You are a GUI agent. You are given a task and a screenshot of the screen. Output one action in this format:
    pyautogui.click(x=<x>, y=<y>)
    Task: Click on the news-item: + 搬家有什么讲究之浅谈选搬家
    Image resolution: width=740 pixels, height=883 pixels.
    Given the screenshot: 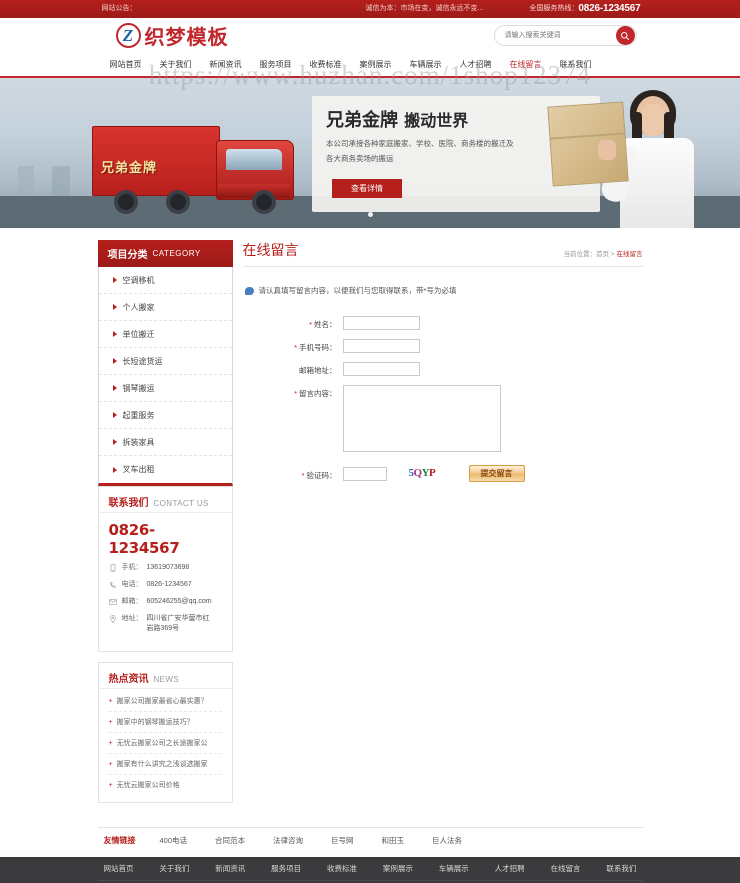 What is the action you would take?
    pyautogui.click(x=165, y=764)
    